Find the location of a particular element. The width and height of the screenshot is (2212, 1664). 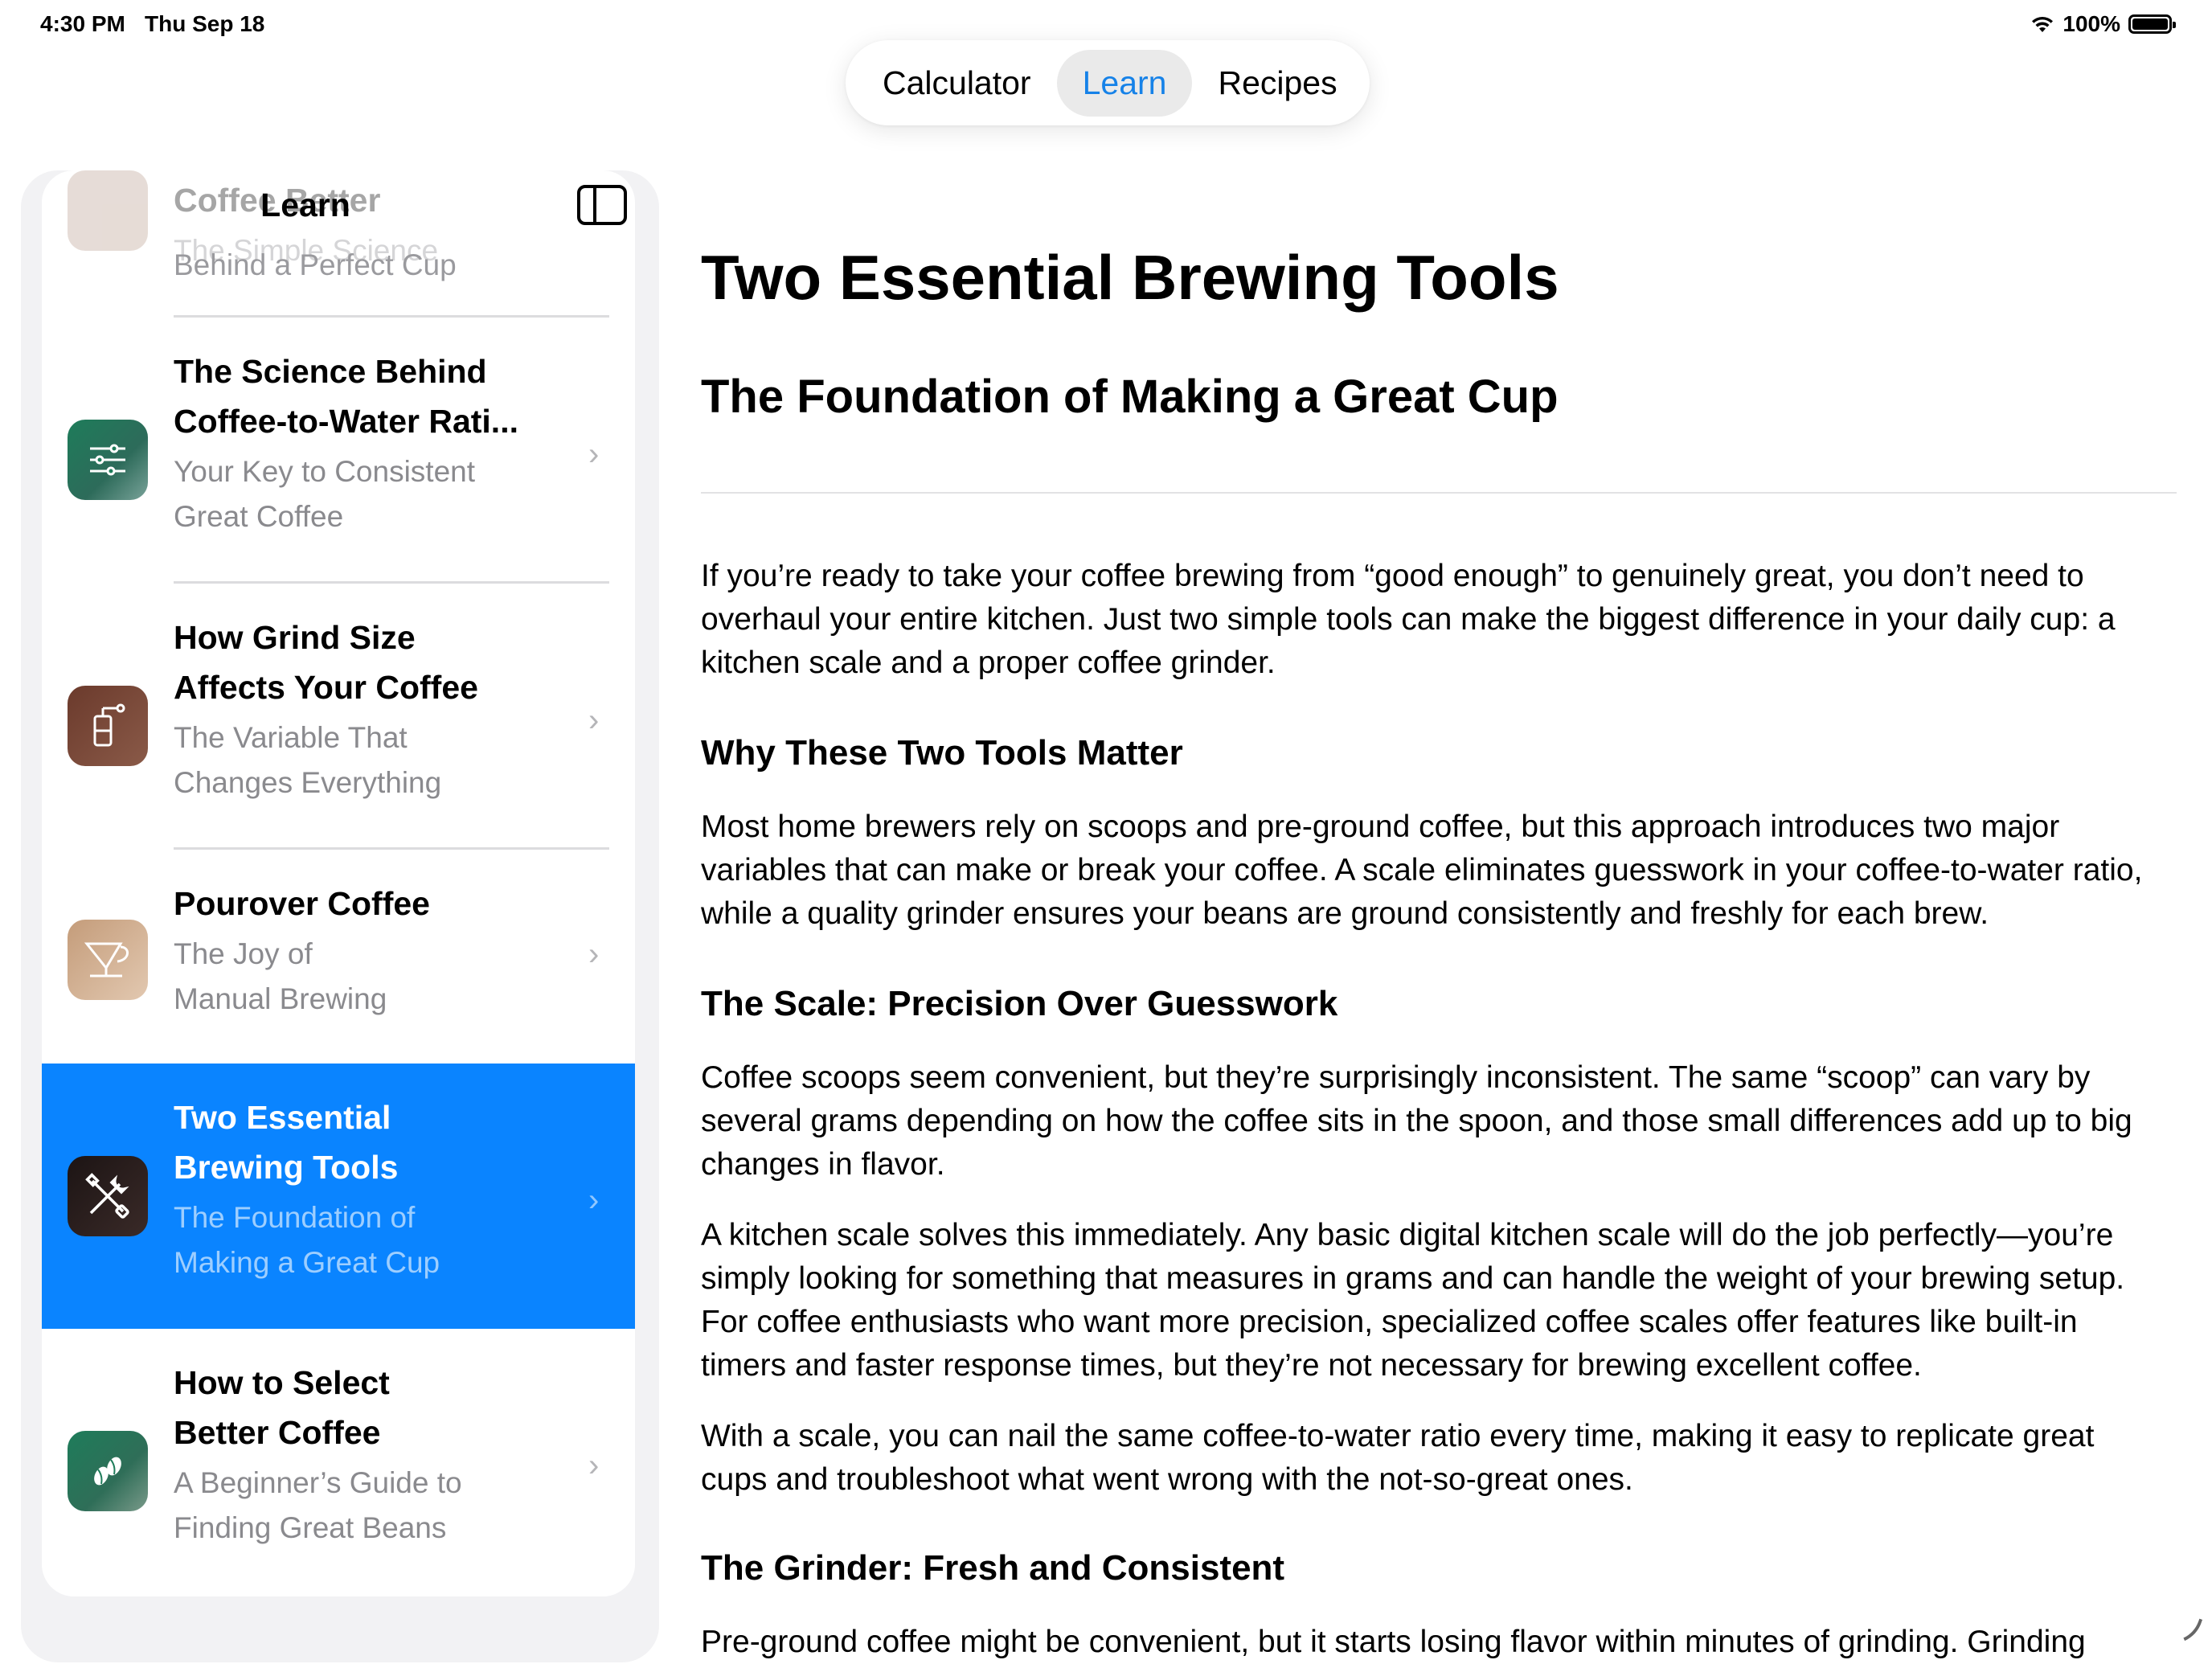

list-item-subtitle: Making a Great Cup is located at coordinates (307, 1262).